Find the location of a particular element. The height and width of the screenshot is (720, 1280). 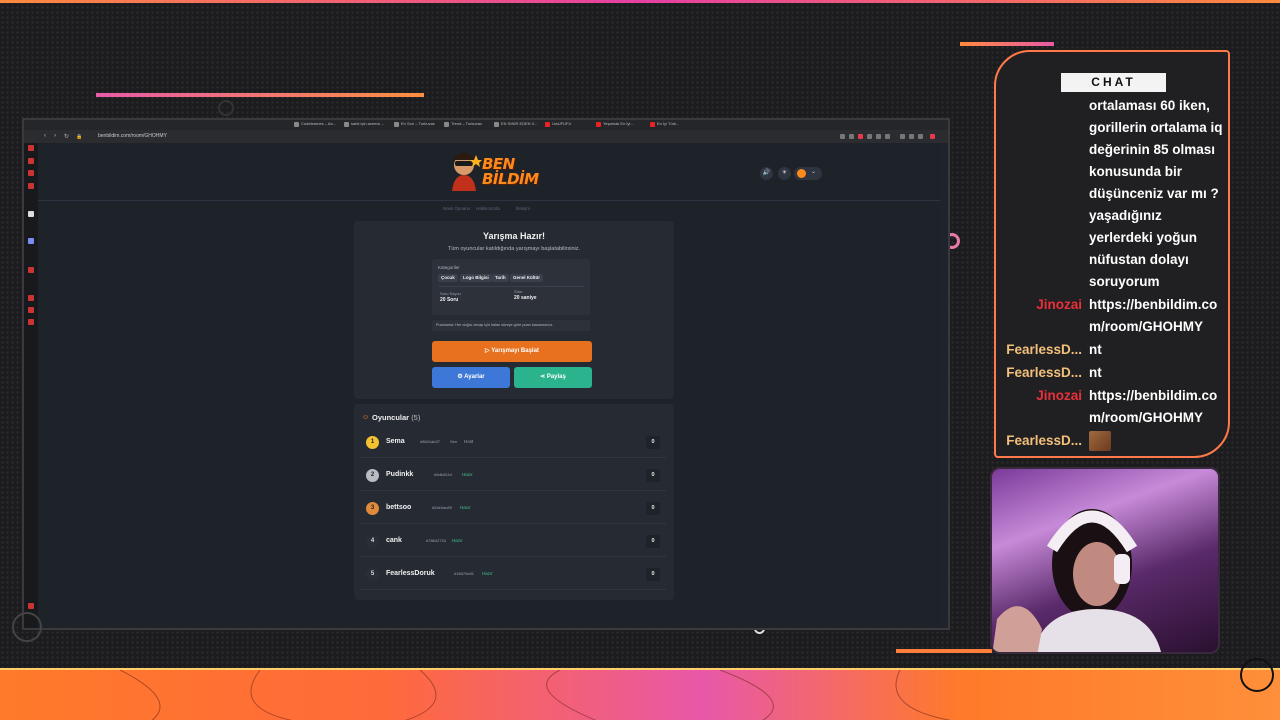

nav-link-about: Hakkımızda is located at coordinates (488, 208).